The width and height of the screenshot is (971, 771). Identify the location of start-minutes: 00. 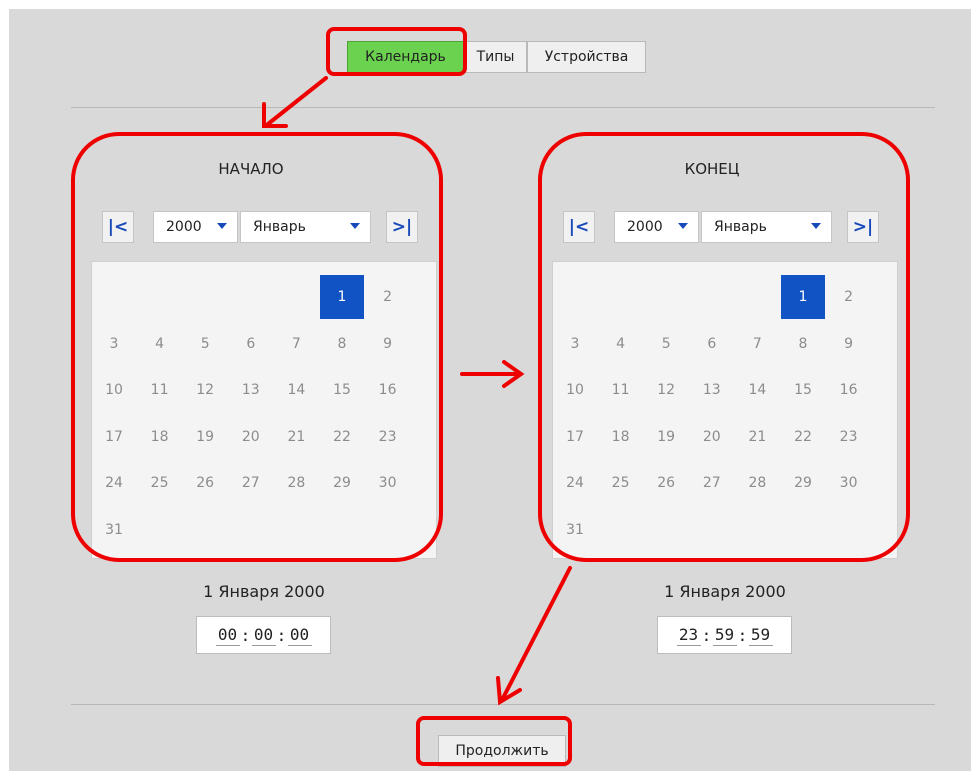
(263, 635).